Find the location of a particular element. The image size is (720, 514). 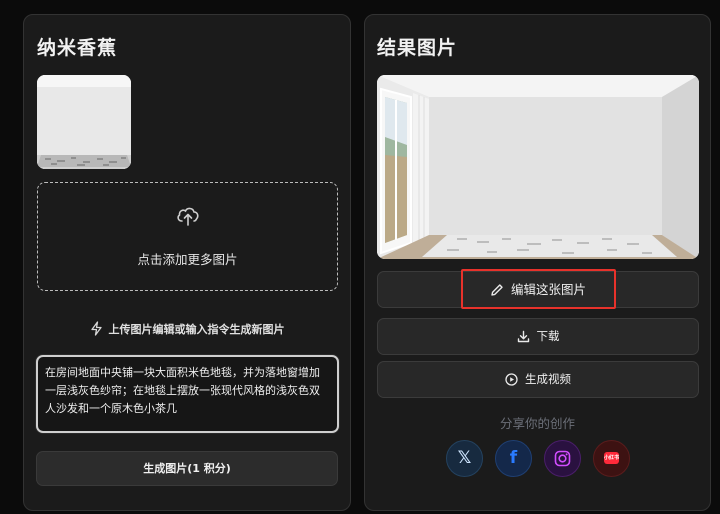

panel-title: 纳米香蕉 is located at coordinates (77, 48).